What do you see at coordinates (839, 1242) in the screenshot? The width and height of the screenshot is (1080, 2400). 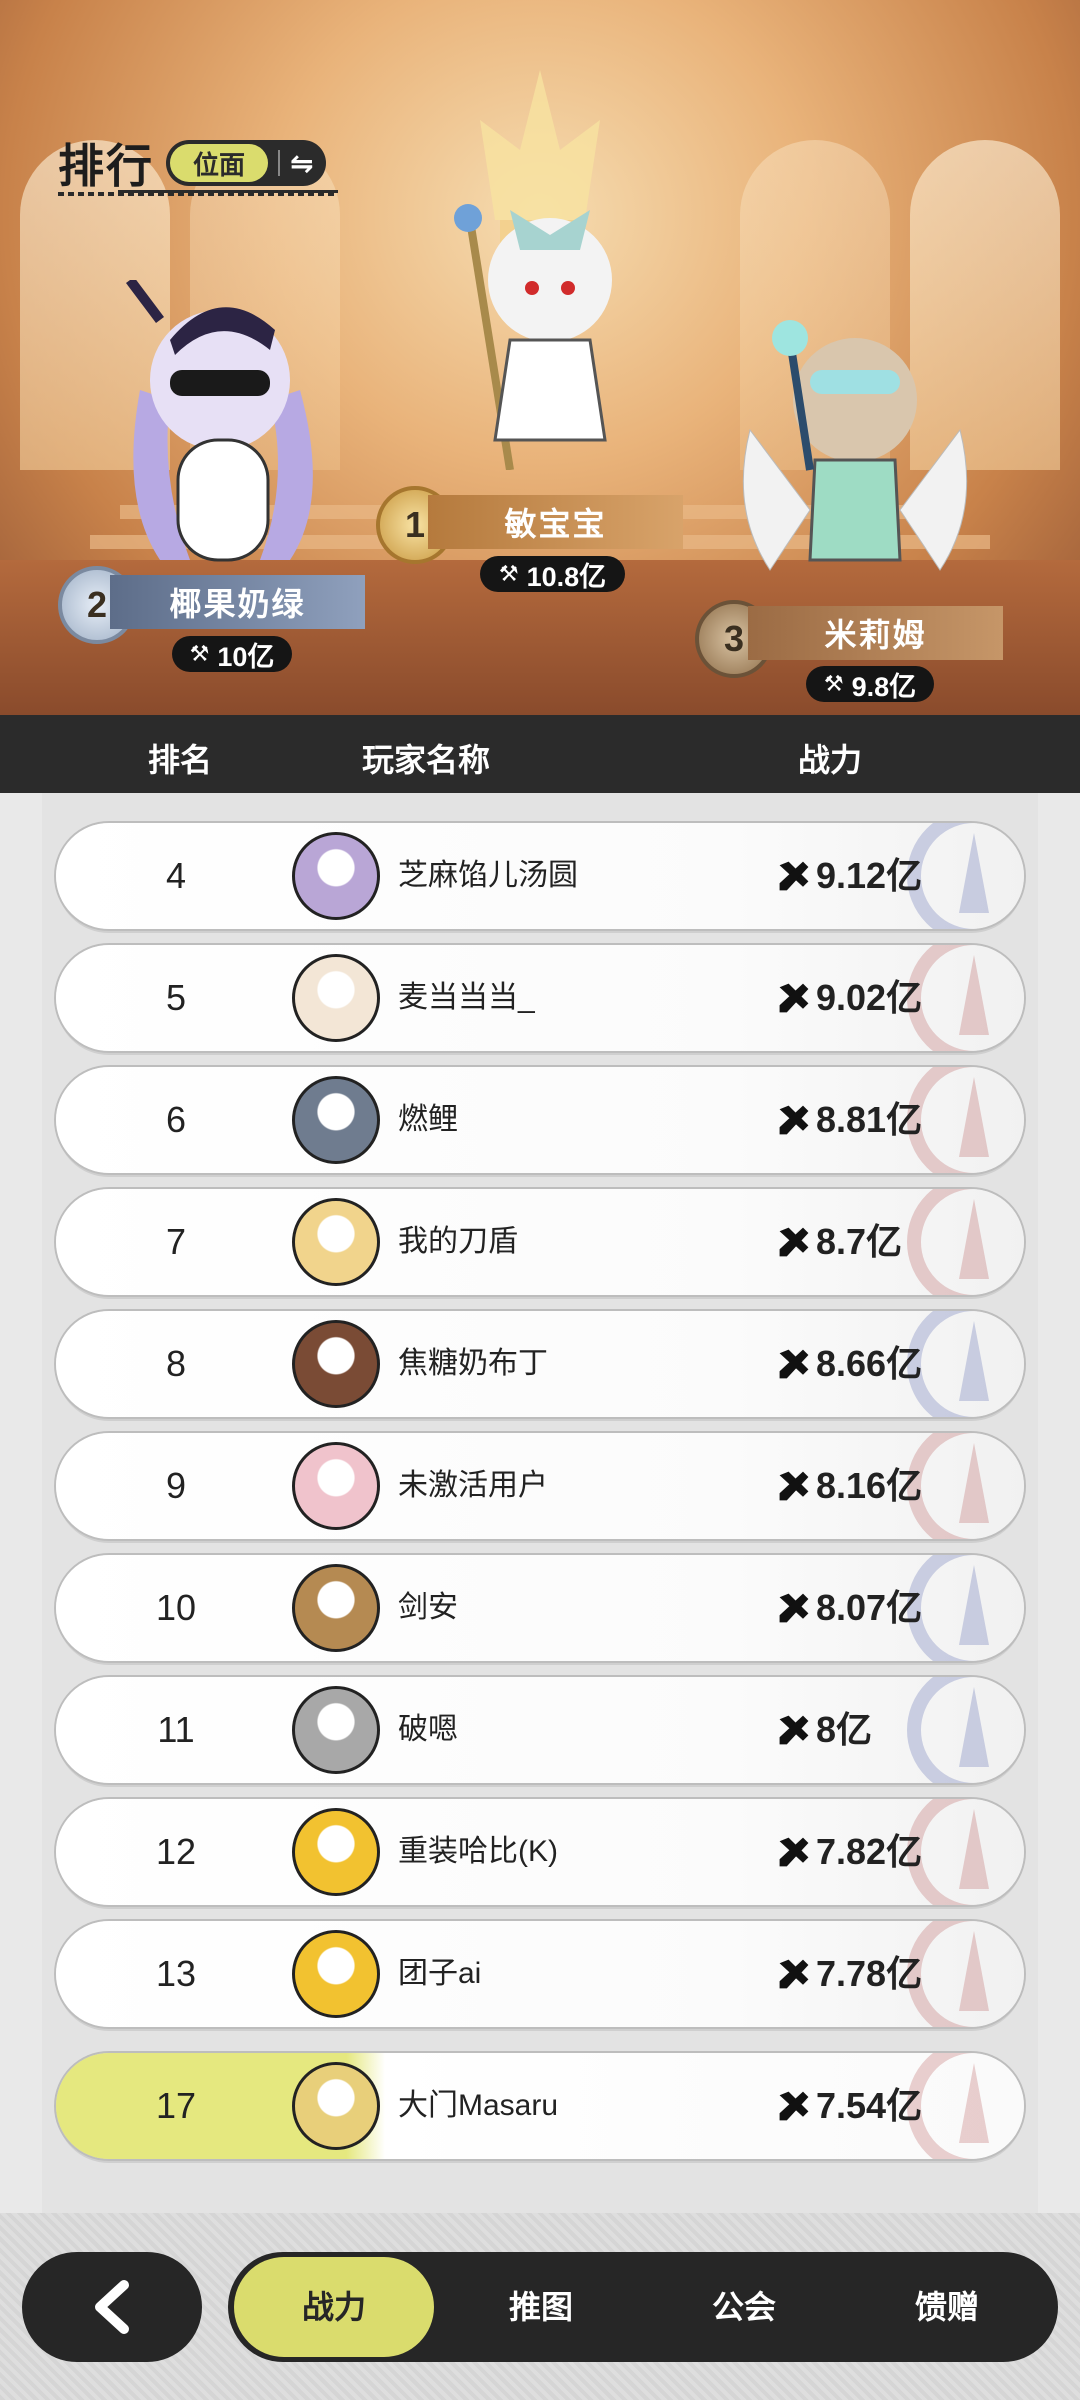 I see `power-value: 8.7亿` at bounding box center [839, 1242].